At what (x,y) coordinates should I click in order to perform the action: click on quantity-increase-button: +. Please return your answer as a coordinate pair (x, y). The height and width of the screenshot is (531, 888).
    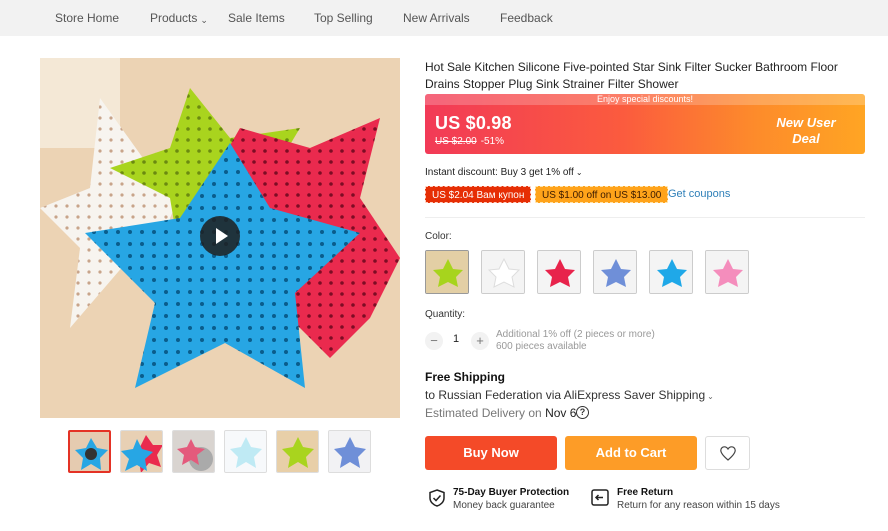
    Looking at the image, I should click on (480, 341).